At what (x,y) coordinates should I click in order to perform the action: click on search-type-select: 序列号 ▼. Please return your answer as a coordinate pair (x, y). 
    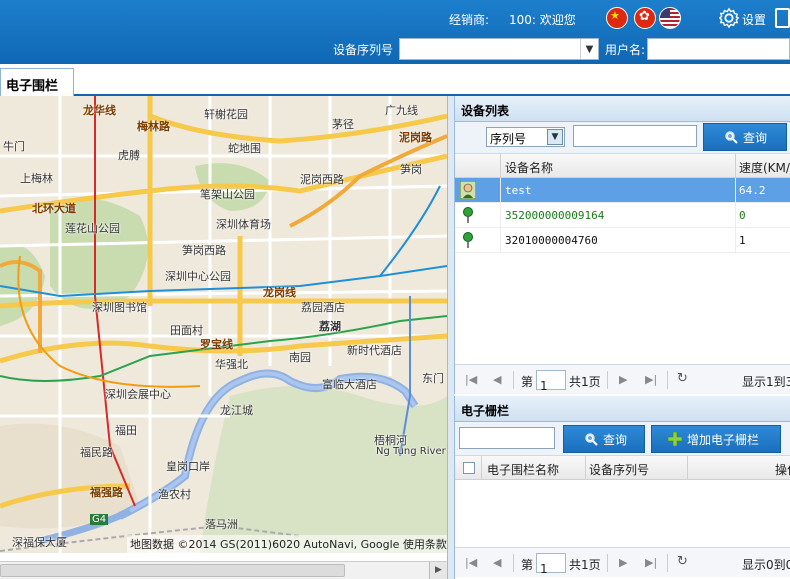
    Looking at the image, I should click on (525, 137).